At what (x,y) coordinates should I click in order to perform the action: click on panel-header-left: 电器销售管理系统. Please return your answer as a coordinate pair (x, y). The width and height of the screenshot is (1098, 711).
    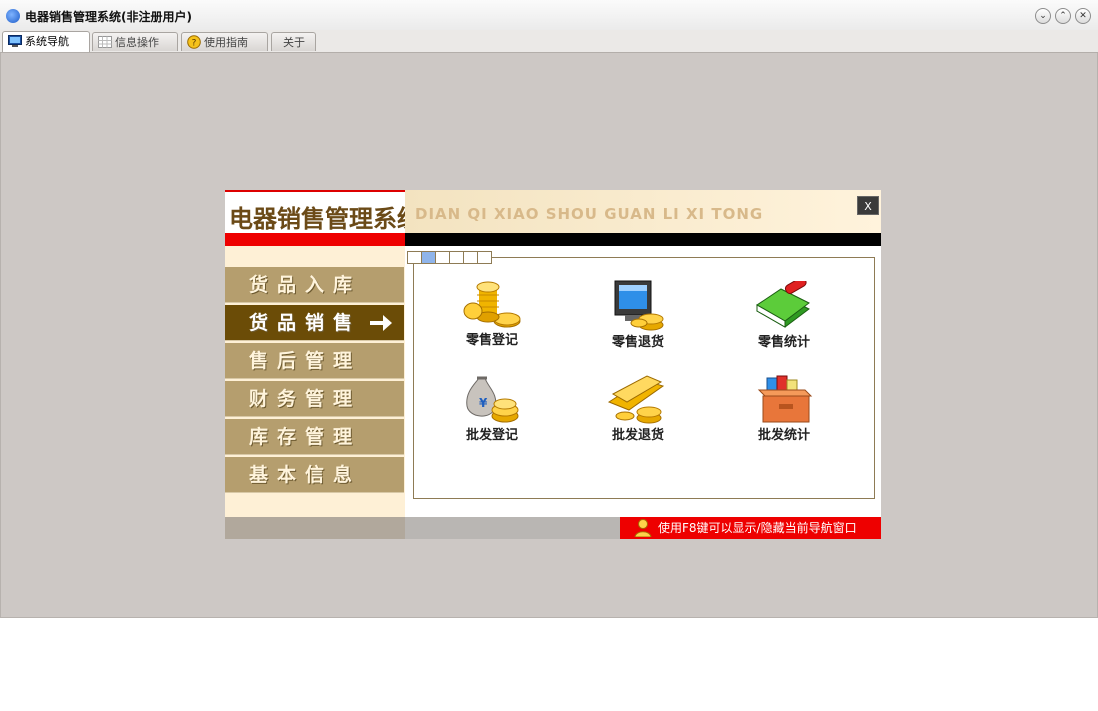
    Looking at the image, I should click on (323, 211).